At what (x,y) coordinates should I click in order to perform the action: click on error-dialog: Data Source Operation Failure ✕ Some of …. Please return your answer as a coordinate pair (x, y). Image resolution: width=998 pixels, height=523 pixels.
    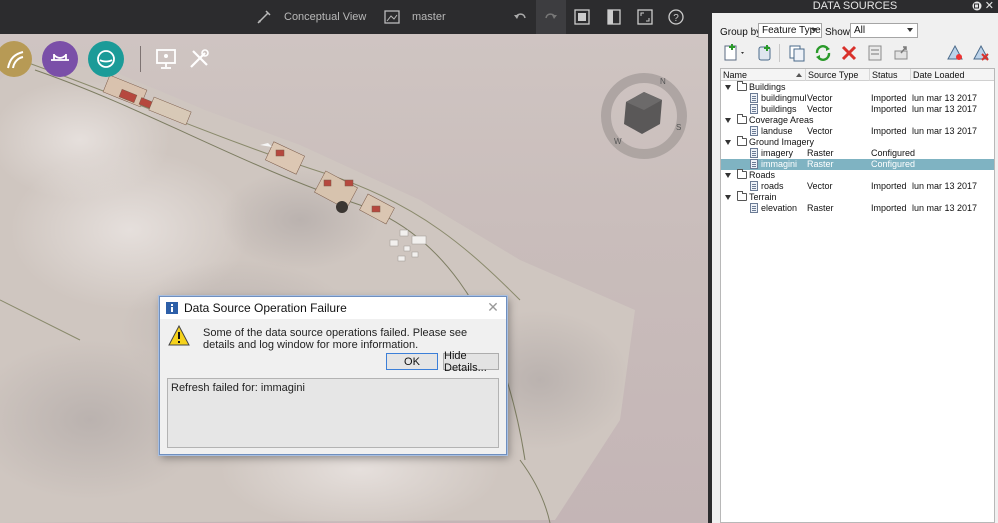
    Looking at the image, I should click on (333, 375).